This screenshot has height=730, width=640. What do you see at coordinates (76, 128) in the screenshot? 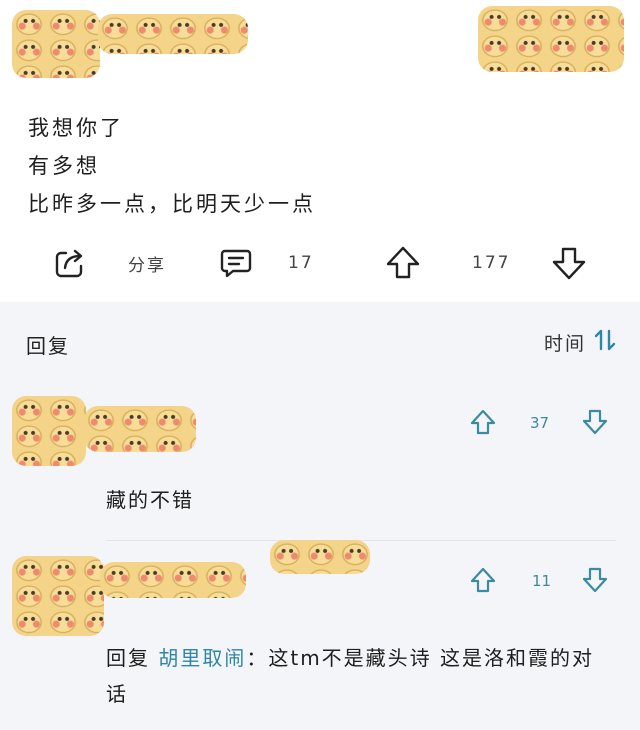
I see `post-line-1: 我想你了` at bounding box center [76, 128].